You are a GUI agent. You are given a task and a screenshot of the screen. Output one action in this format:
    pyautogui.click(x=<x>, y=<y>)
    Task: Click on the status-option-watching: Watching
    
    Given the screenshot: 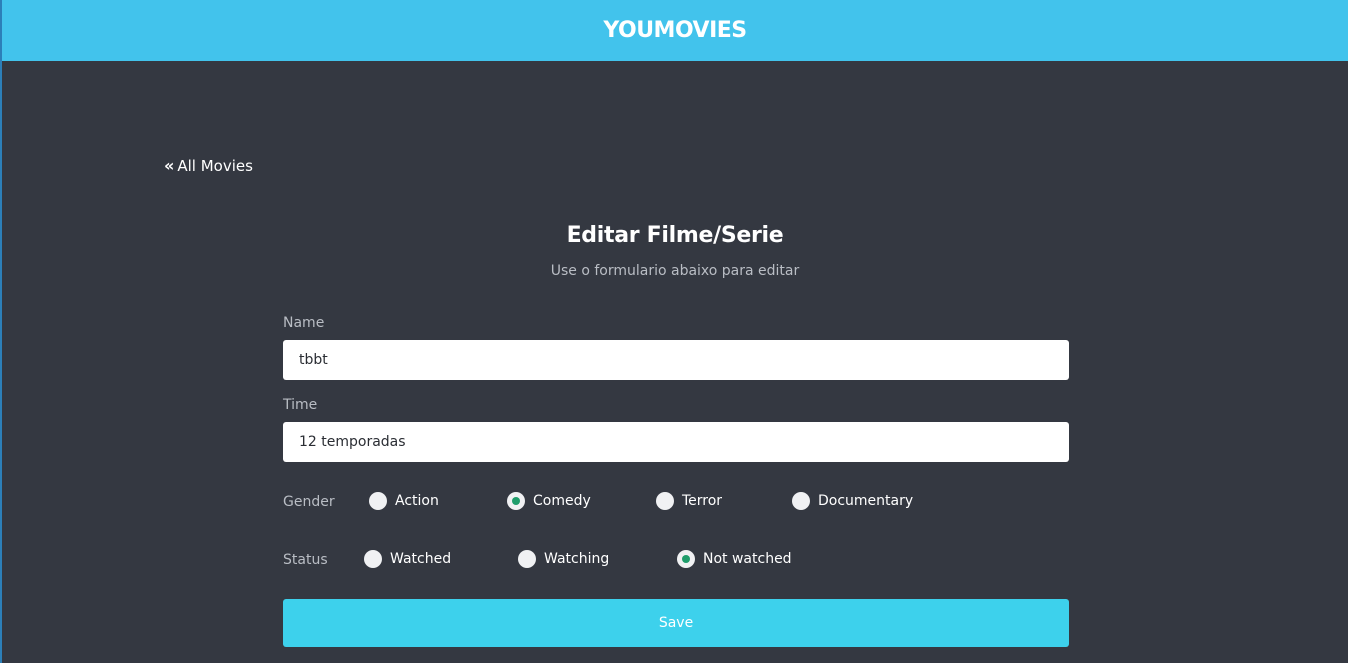 What is the action you would take?
    pyautogui.click(x=563, y=559)
    